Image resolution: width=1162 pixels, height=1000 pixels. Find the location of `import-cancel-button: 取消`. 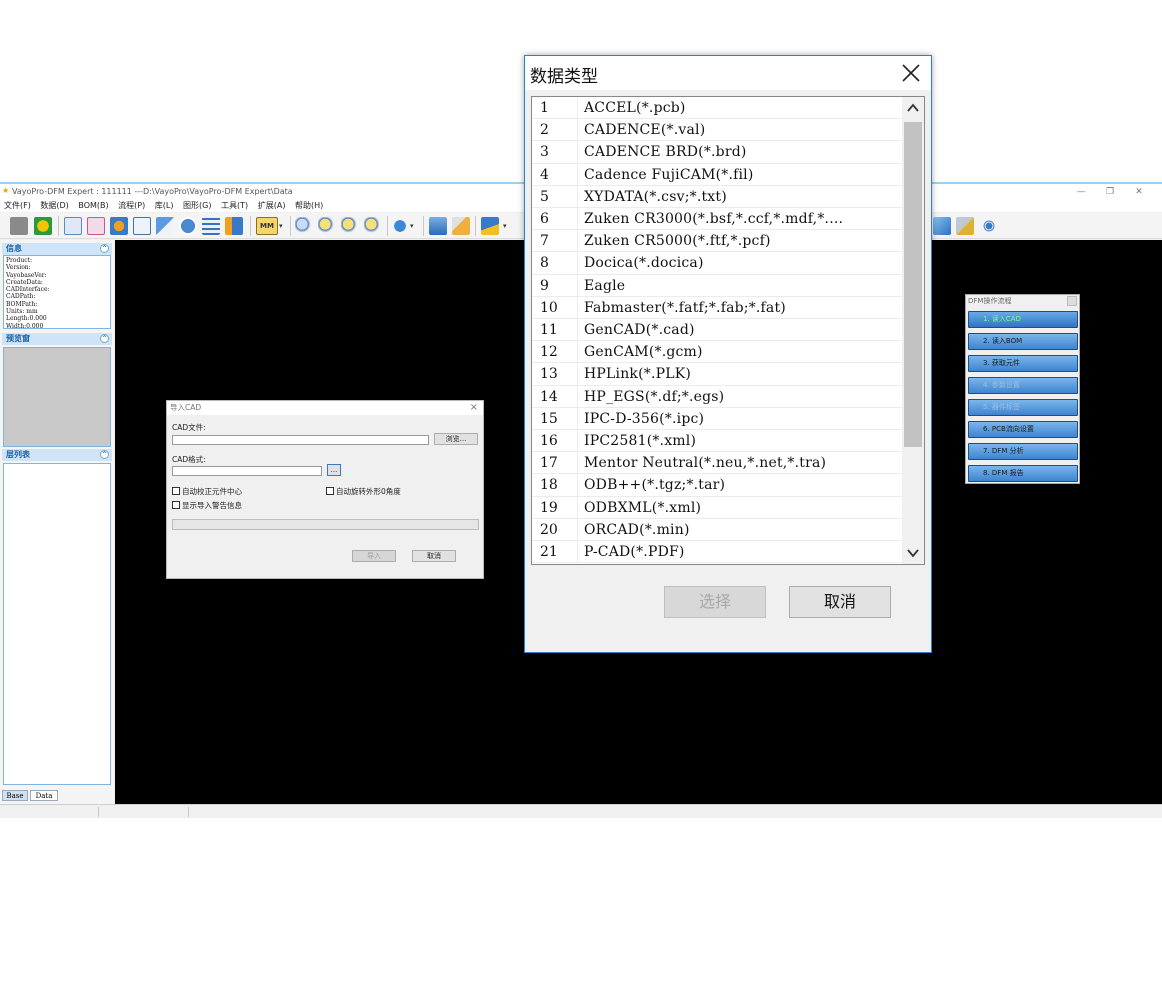

import-cancel-button: 取消 is located at coordinates (434, 556).